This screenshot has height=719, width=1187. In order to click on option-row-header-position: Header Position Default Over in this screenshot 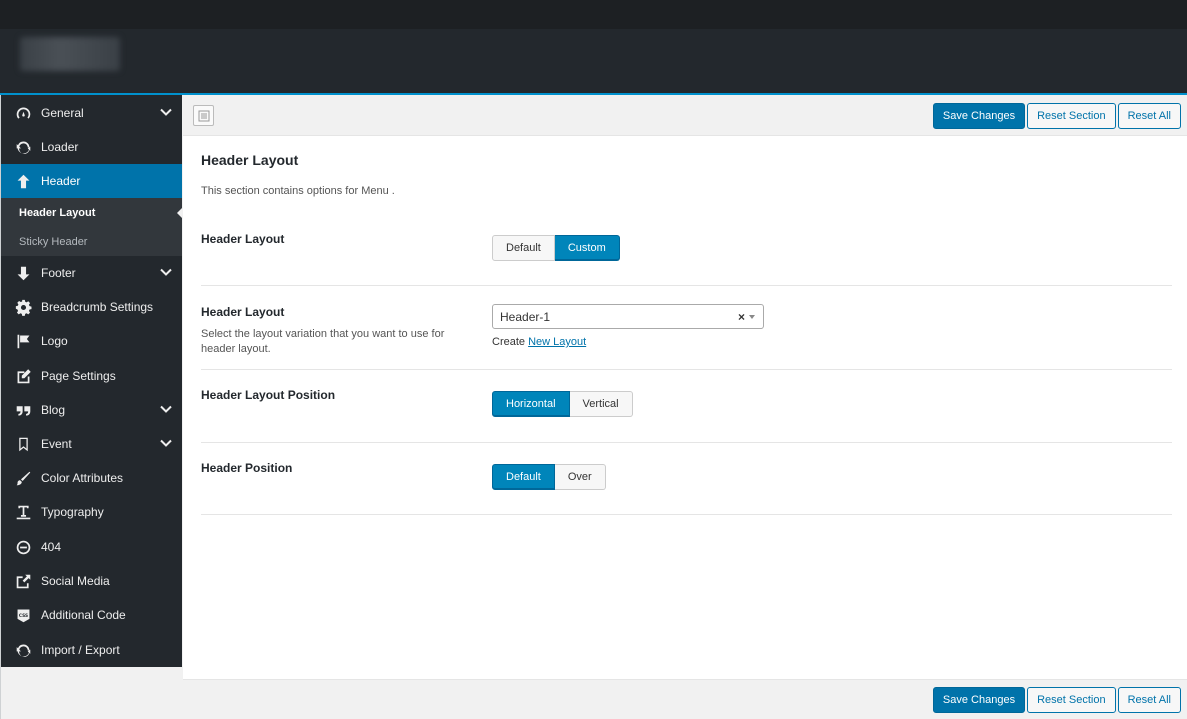, I will do `click(686, 479)`.